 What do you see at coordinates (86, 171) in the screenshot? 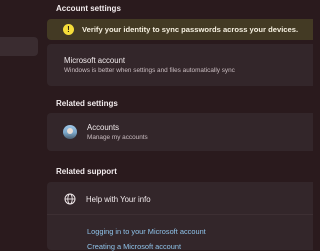
I see `section-title-related-support: Related support` at bounding box center [86, 171].